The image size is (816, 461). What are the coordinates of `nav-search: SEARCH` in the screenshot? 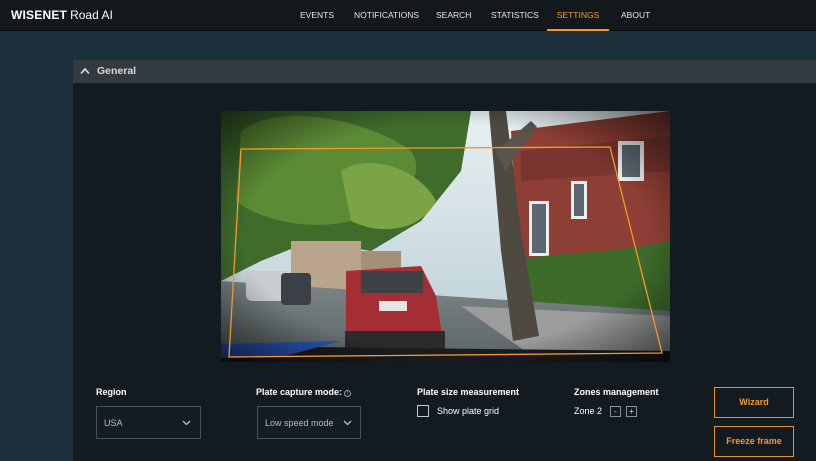 It's located at (453, 15).